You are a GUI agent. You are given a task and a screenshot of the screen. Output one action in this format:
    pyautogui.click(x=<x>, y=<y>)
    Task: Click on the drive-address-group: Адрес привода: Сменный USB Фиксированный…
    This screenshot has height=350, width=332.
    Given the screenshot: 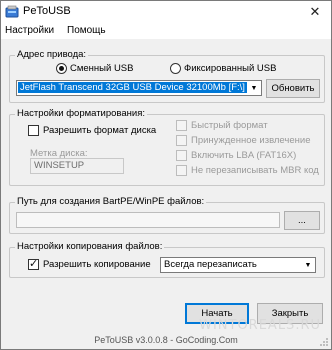 What is the action you would take?
    pyautogui.click(x=167, y=76)
    